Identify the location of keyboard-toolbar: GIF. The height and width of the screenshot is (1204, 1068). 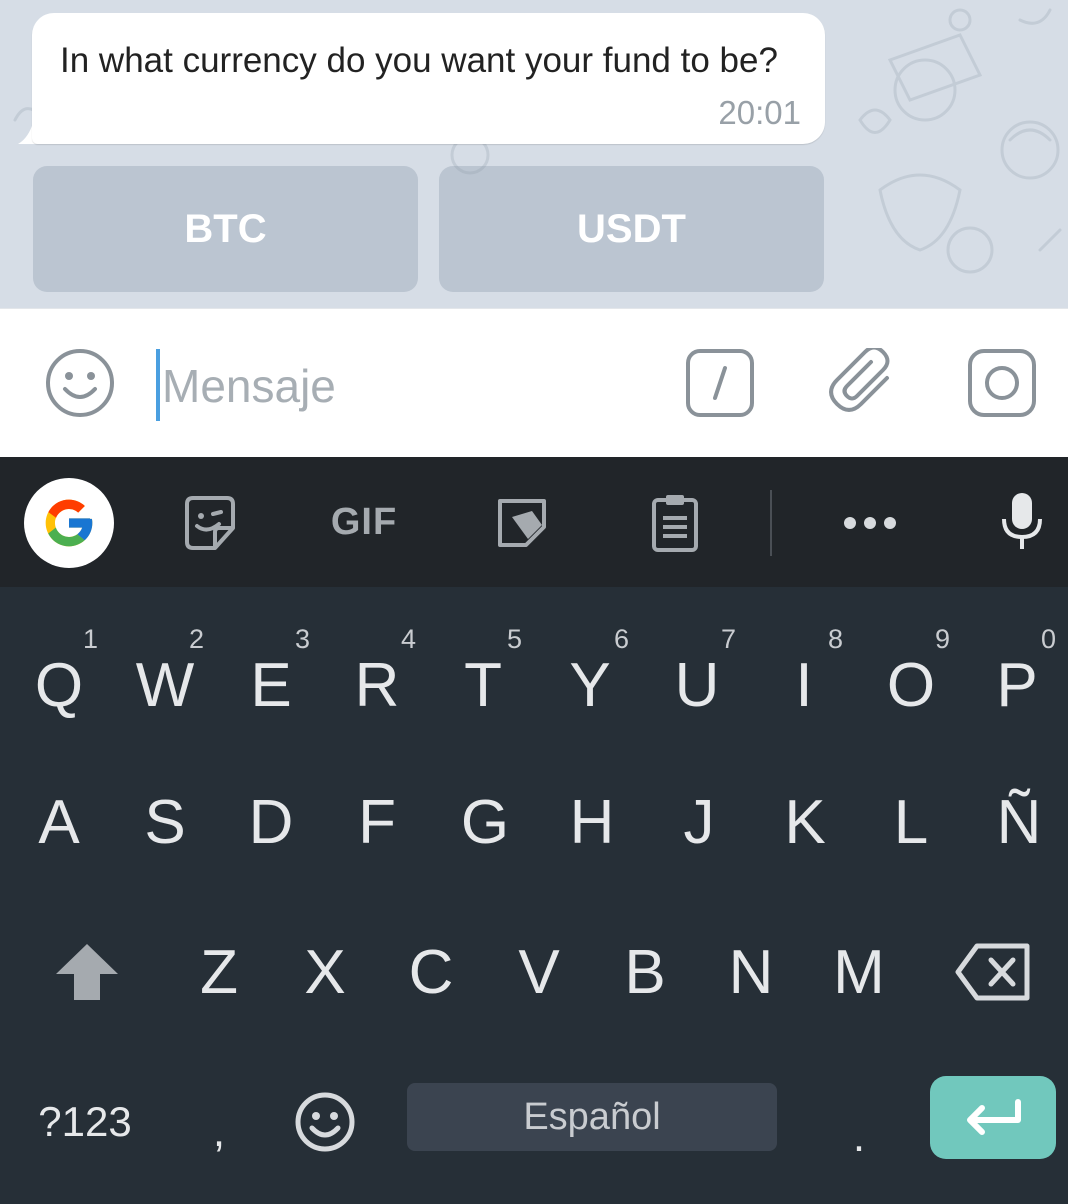
(534, 522).